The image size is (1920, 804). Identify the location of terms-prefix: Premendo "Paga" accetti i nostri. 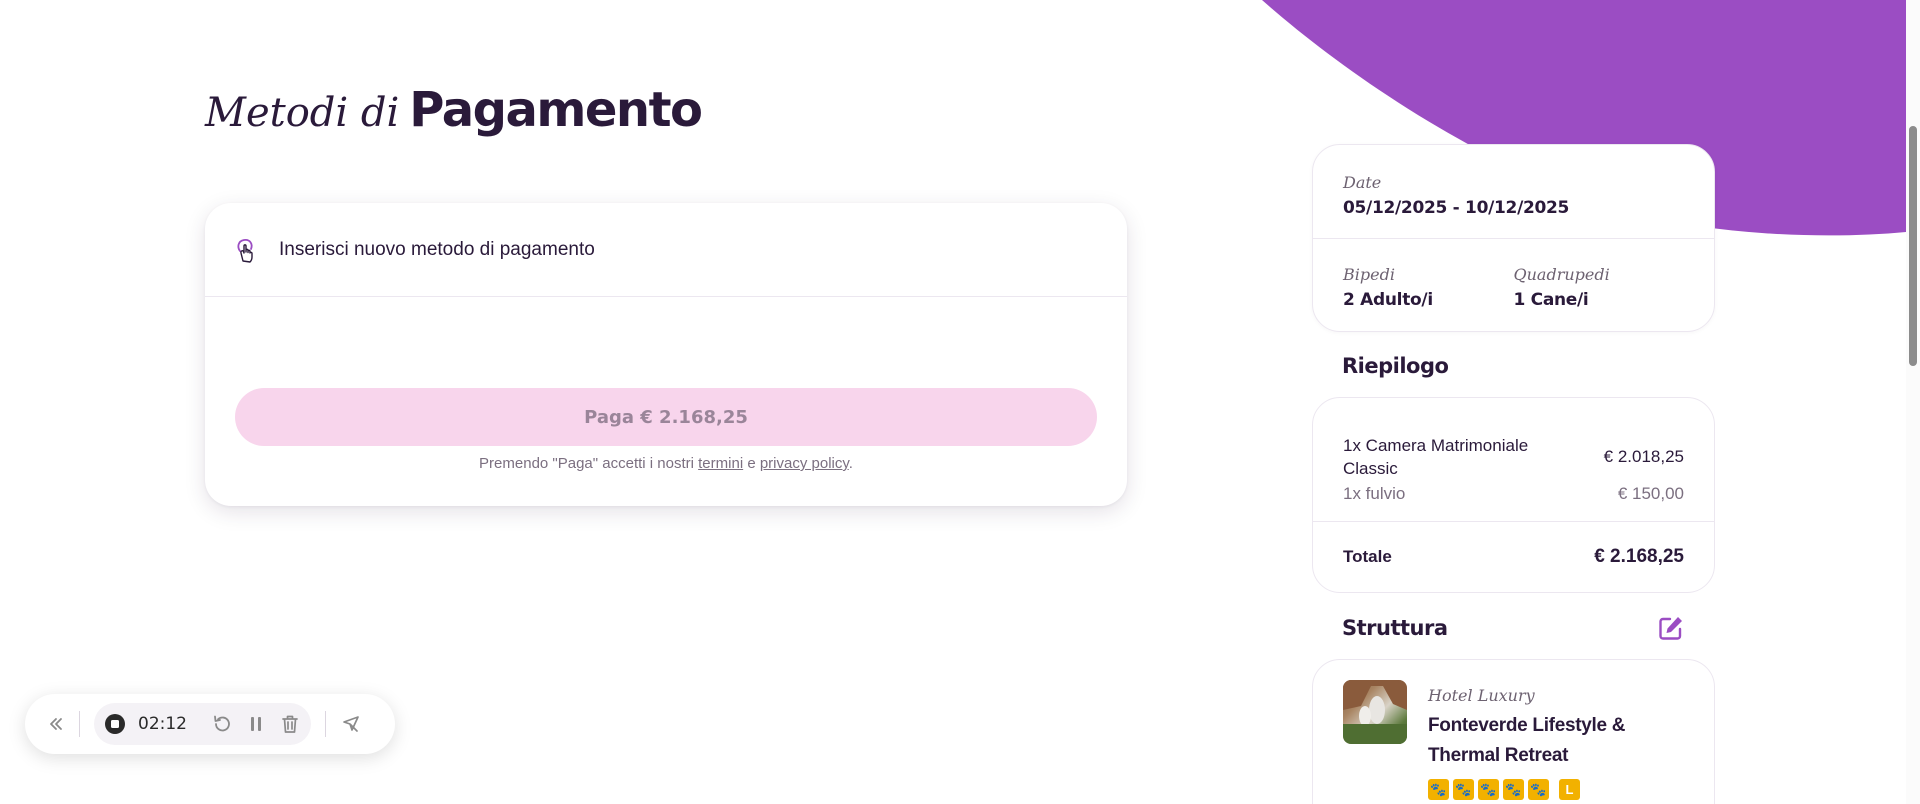
(586, 463).